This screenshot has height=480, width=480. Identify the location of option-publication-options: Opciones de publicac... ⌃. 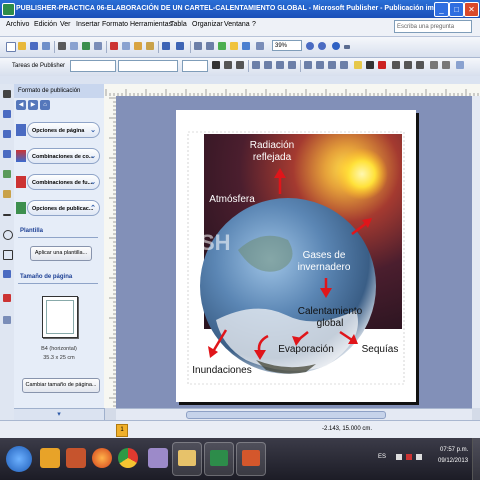
(57, 208).